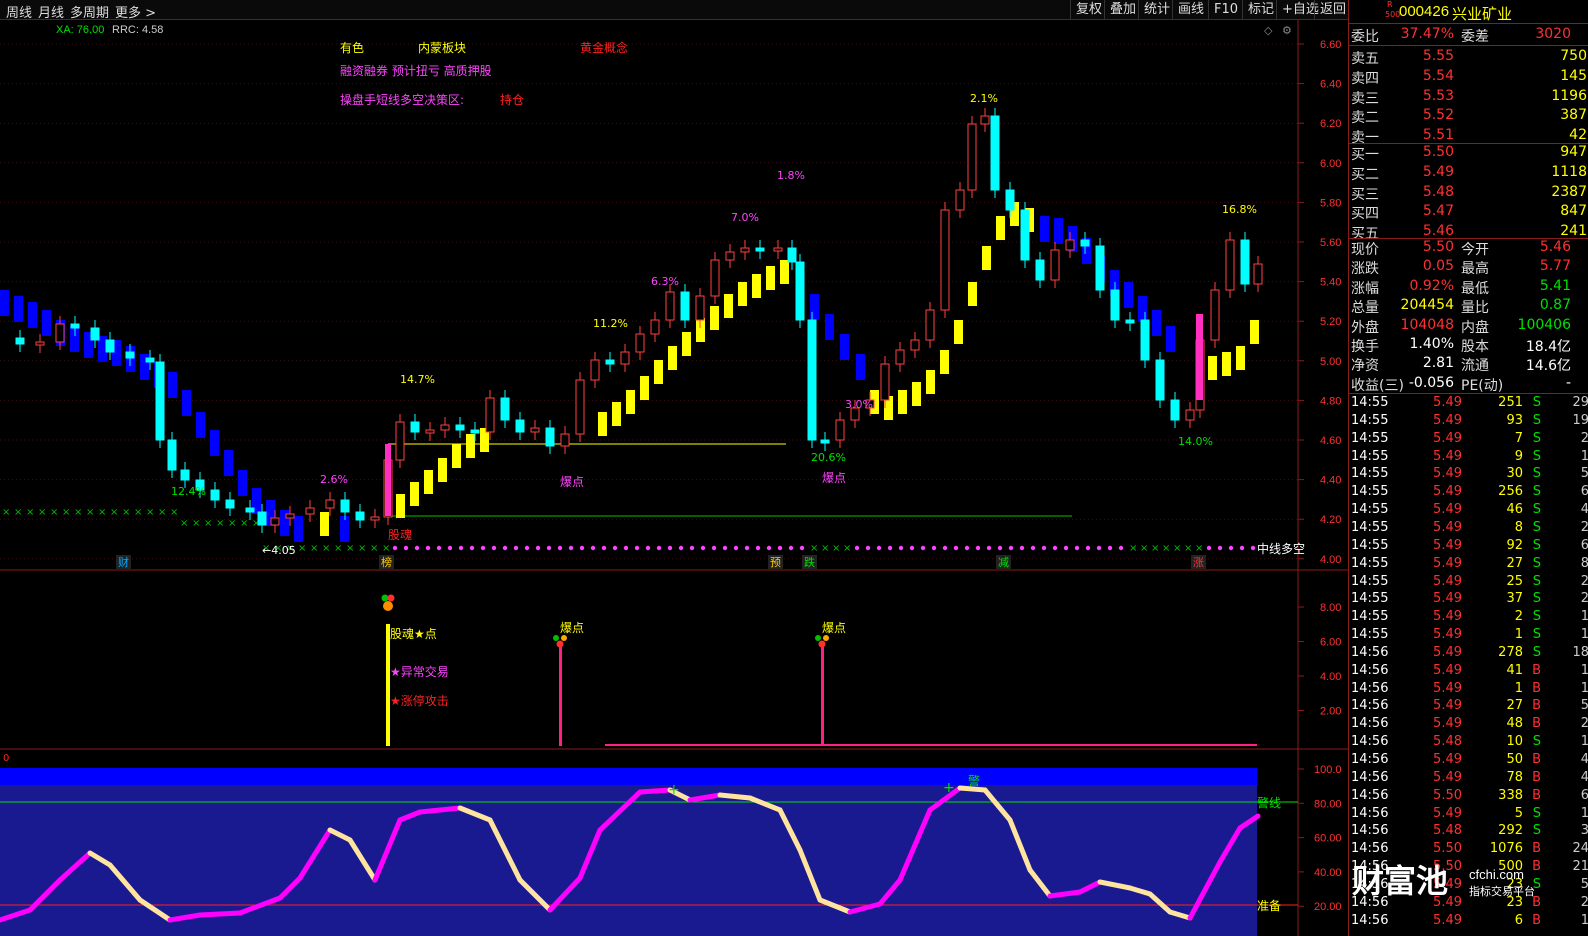 This screenshot has width=1588, height=936. I want to click on osc-segment, so click(735, 796).